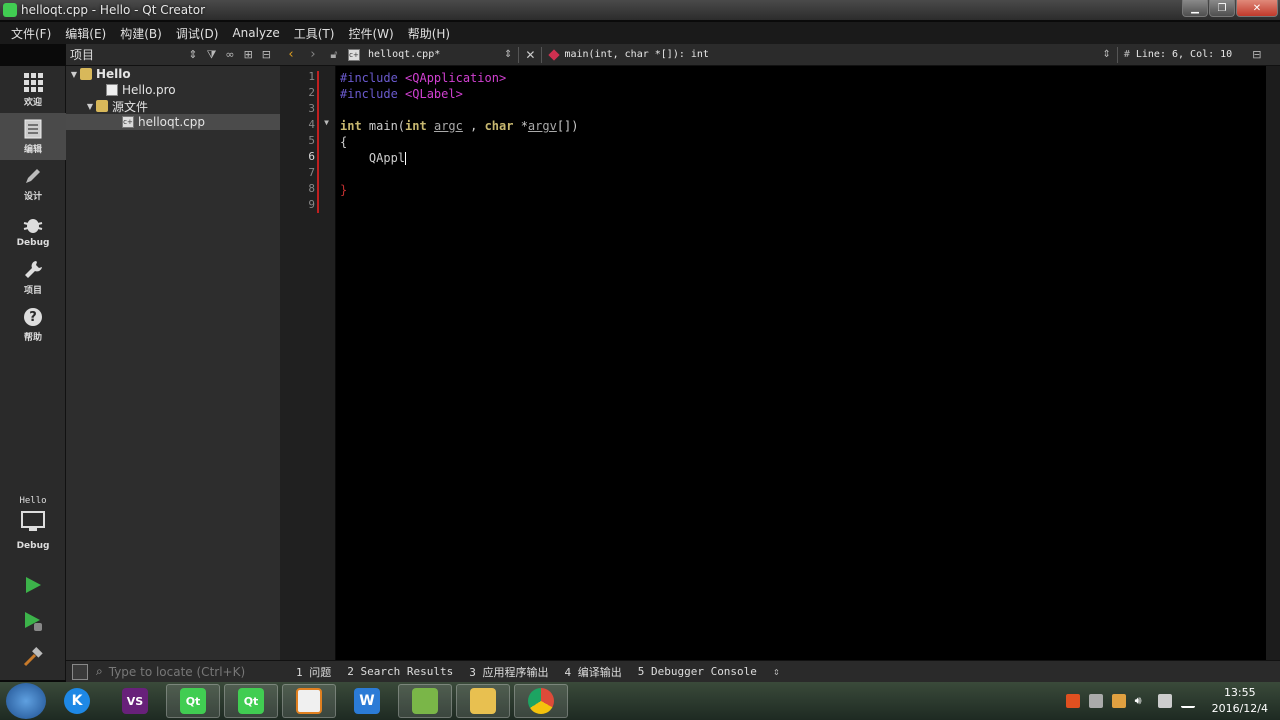 Image resolution: width=1280 pixels, height=720 pixels. I want to click on tree-item-project: ▼ Hello, so click(173, 74).